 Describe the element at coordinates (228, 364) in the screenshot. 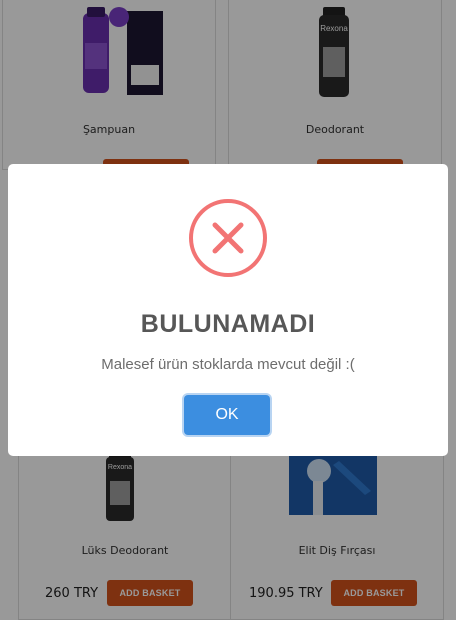

I see `dialog-message: Malesef ürün stoklarda mevcut değil :(` at that location.